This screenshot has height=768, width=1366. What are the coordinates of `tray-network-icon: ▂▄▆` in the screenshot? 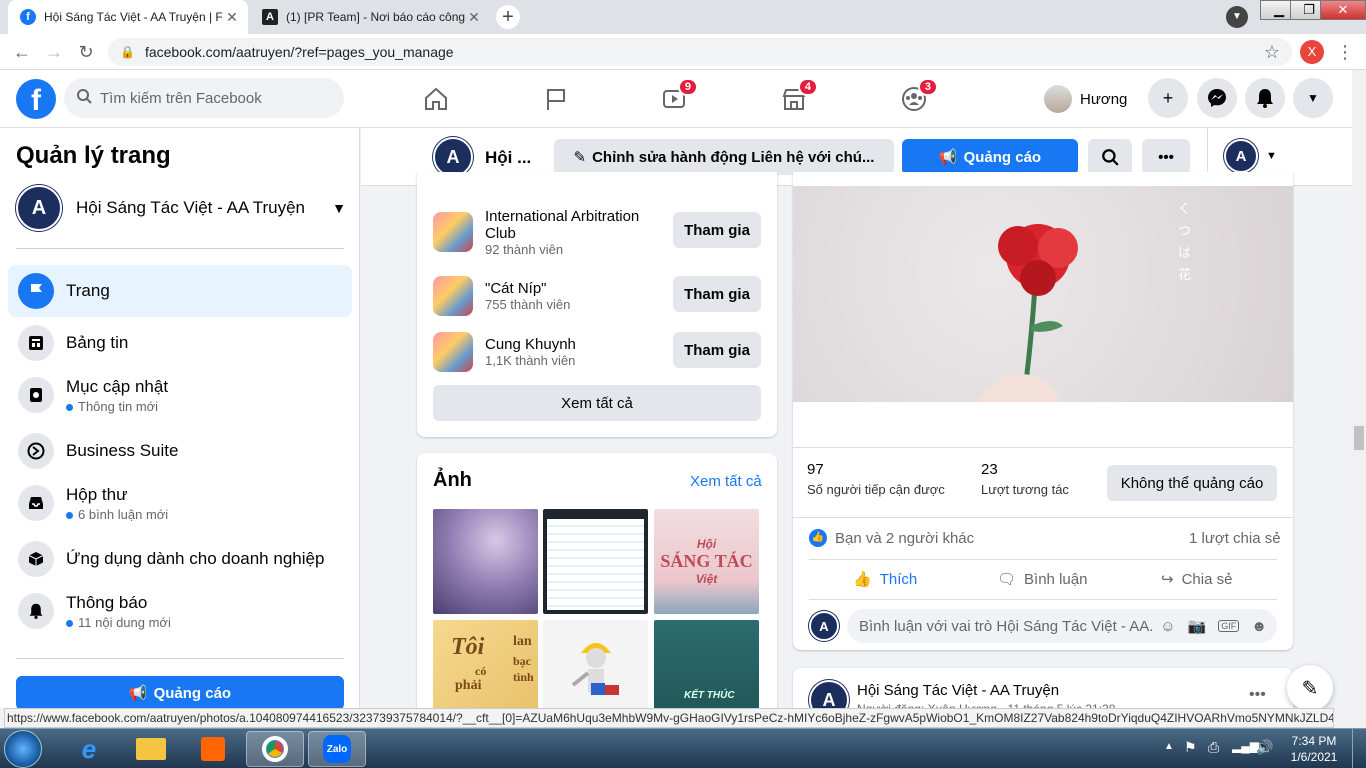 It's located at (1245, 746).